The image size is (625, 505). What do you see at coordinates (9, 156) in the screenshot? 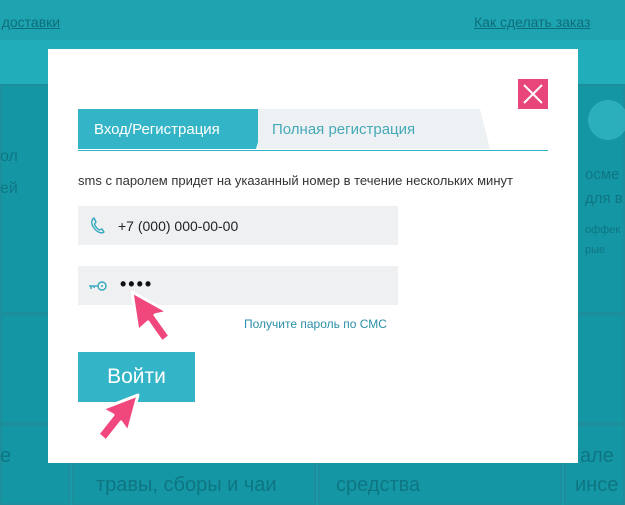
I see `background-side-label: ол` at bounding box center [9, 156].